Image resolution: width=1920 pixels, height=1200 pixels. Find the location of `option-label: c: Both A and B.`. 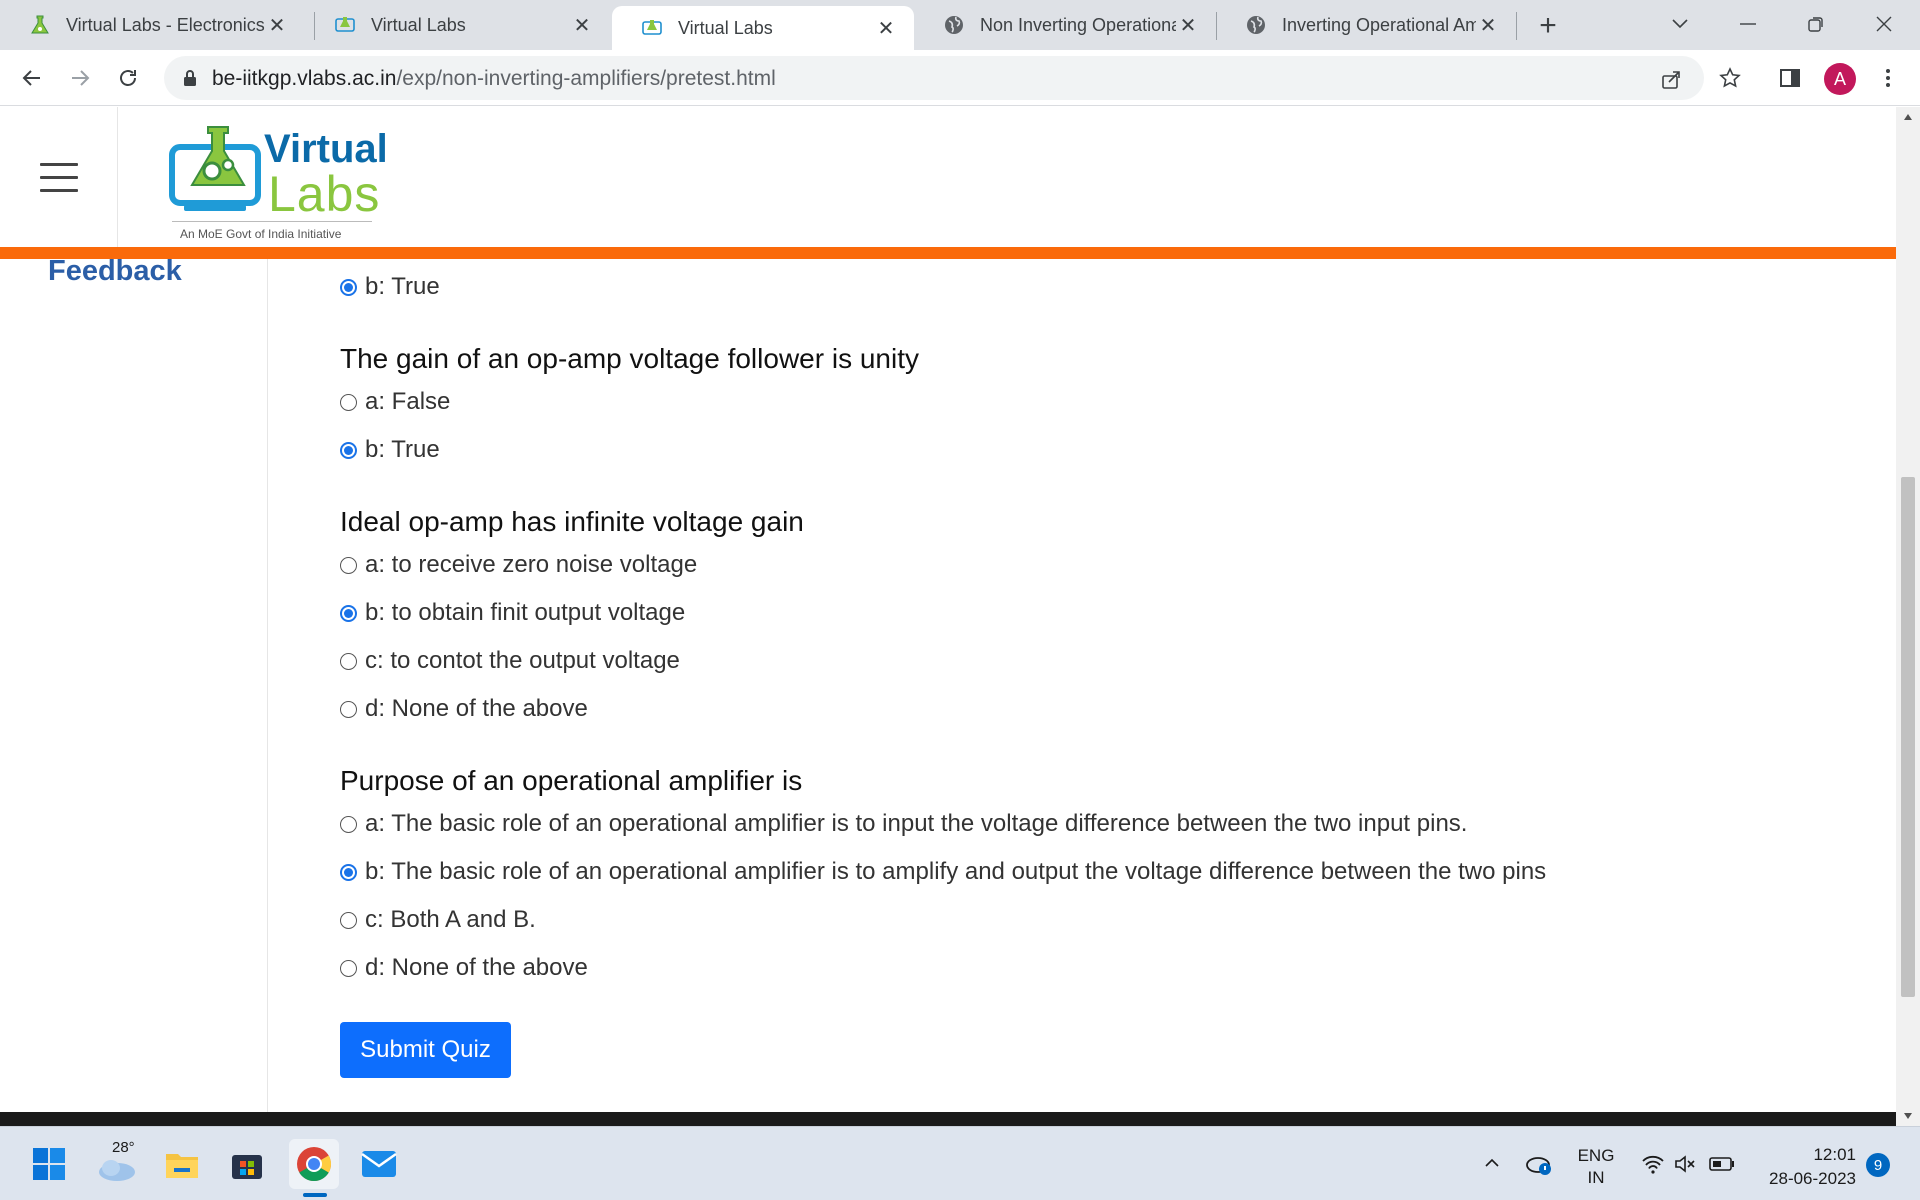

option-label: c: Both A and B. is located at coordinates (450, 919).